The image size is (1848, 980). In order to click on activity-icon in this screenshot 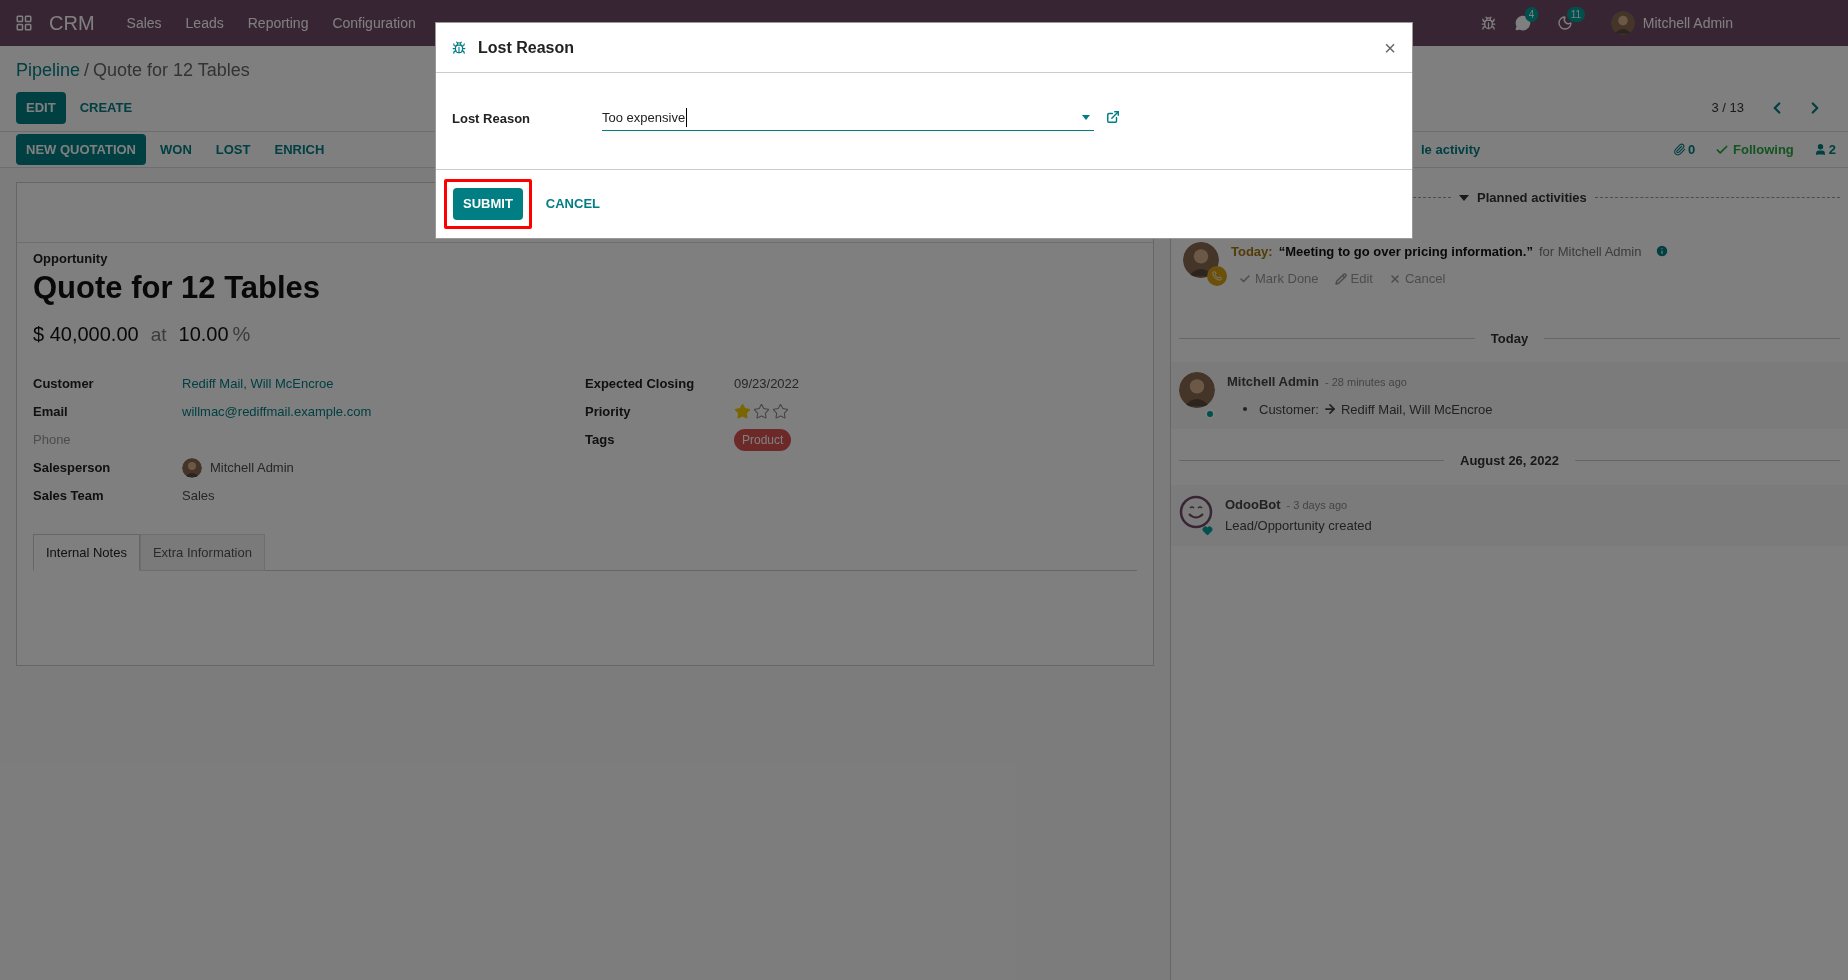, I will do `click(1564, 23)`.